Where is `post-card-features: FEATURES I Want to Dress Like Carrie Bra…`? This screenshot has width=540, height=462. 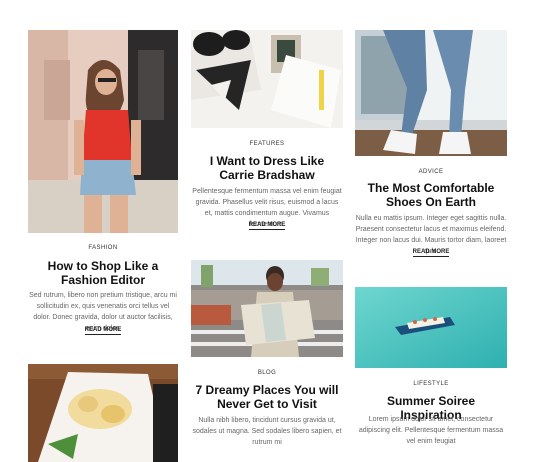 post-card-features: FEATURES I Want to Dress Like Carrie Bra… is located at coordinates (267, 135).